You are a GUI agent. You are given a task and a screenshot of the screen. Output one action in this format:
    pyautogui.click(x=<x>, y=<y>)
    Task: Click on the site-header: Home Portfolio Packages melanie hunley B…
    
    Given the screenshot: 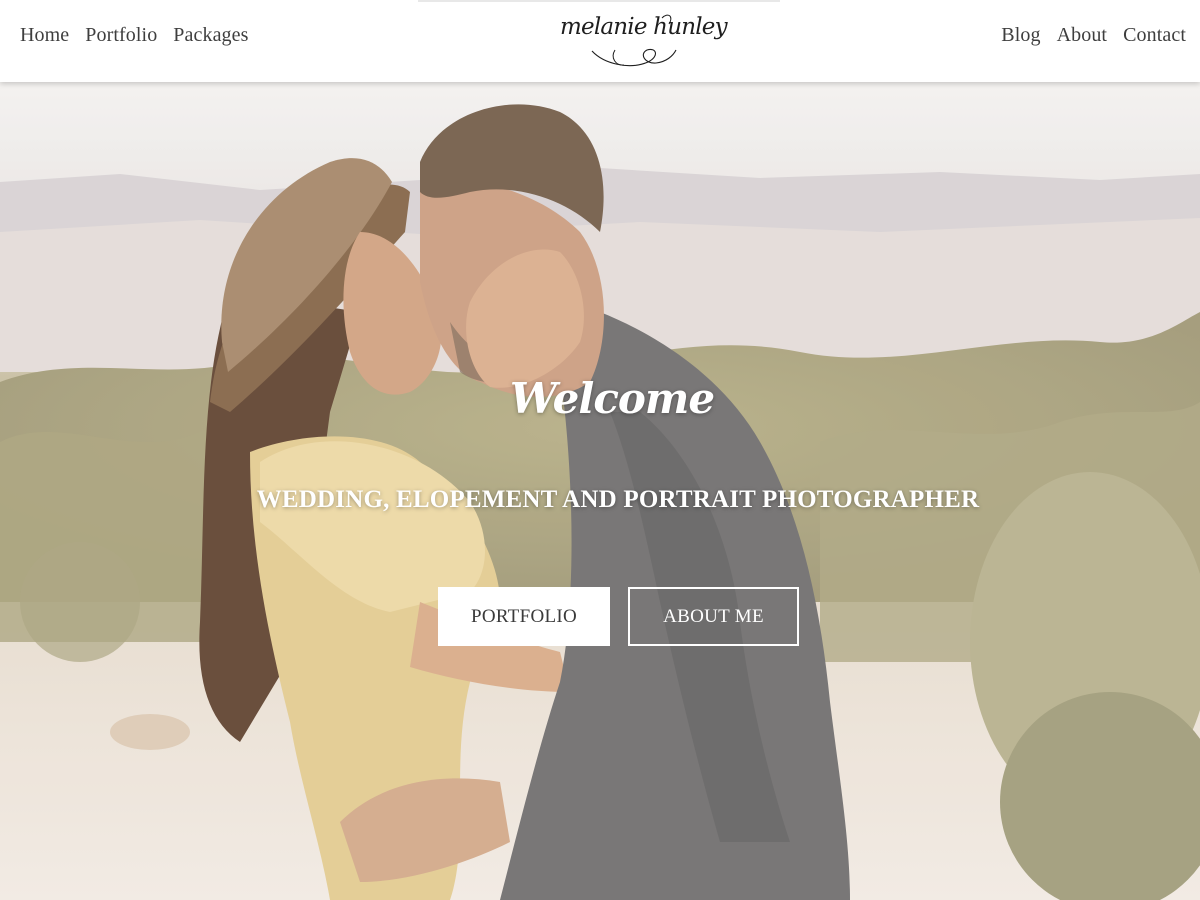 What is the action you would take?
    pyautogui.click(x=600, y=41)
    